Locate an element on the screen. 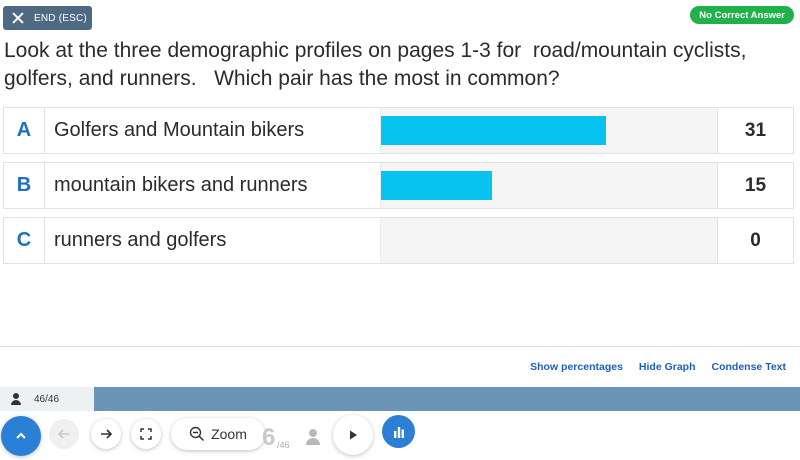  close-icon is located at coordinates (18, 18).